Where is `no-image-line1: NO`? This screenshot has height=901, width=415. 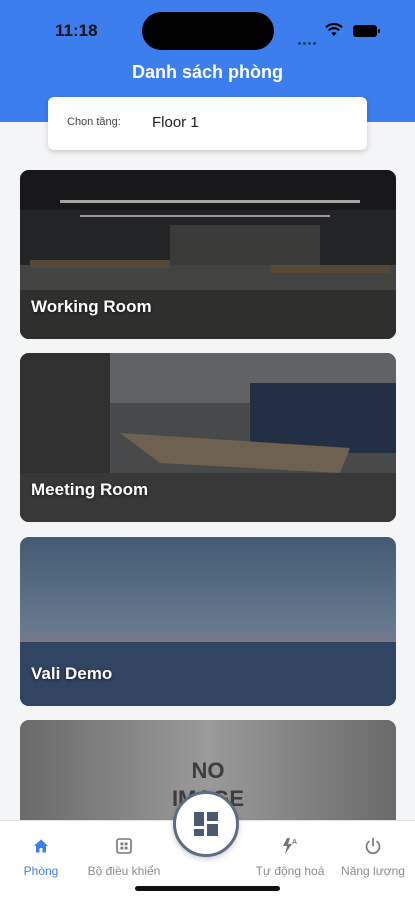
no-image-line1: NO is located at coordinates (208, 770).